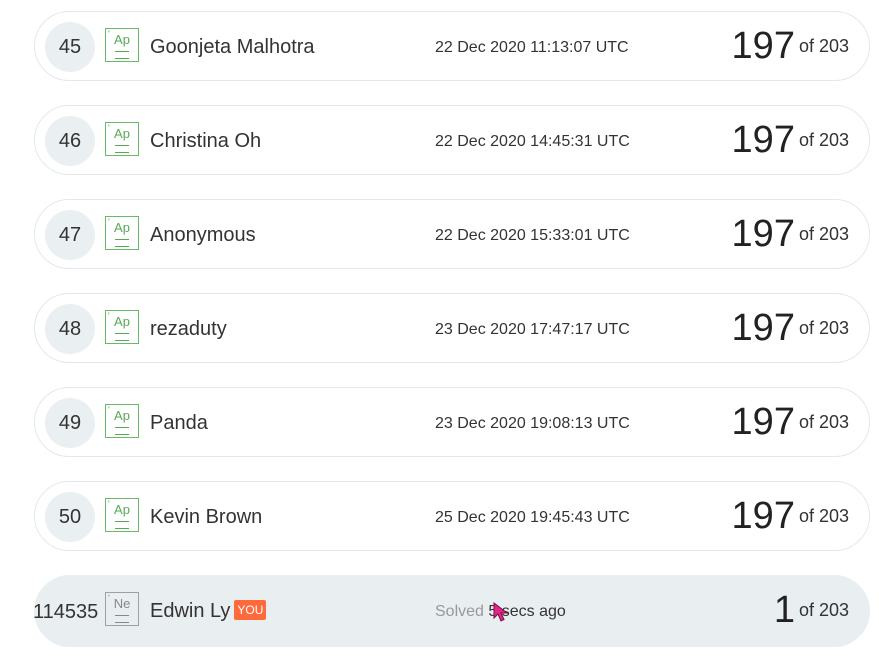 Image resolution: width=879 pixels, height=671 pixels. What do you see at coordinates (70, 235) in the screenshot?
I see `rank-number: 47` at bounding box center [70, 235].